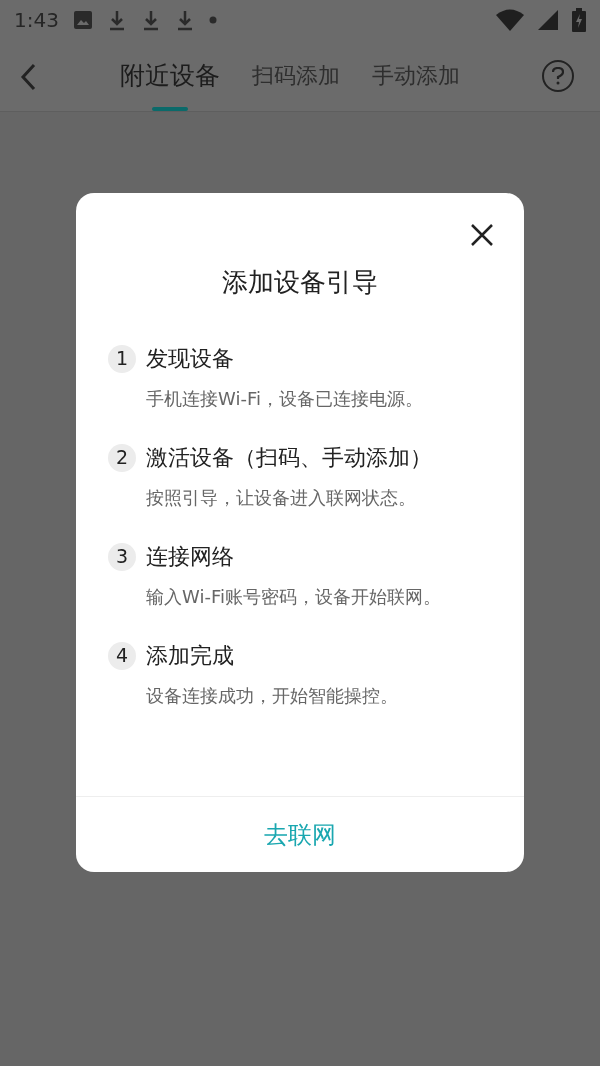 The width and height of the screenshot is (600, 1066). I want to click on step-description: 按照引导，让设备进入联网状态。, so click(281, 498).